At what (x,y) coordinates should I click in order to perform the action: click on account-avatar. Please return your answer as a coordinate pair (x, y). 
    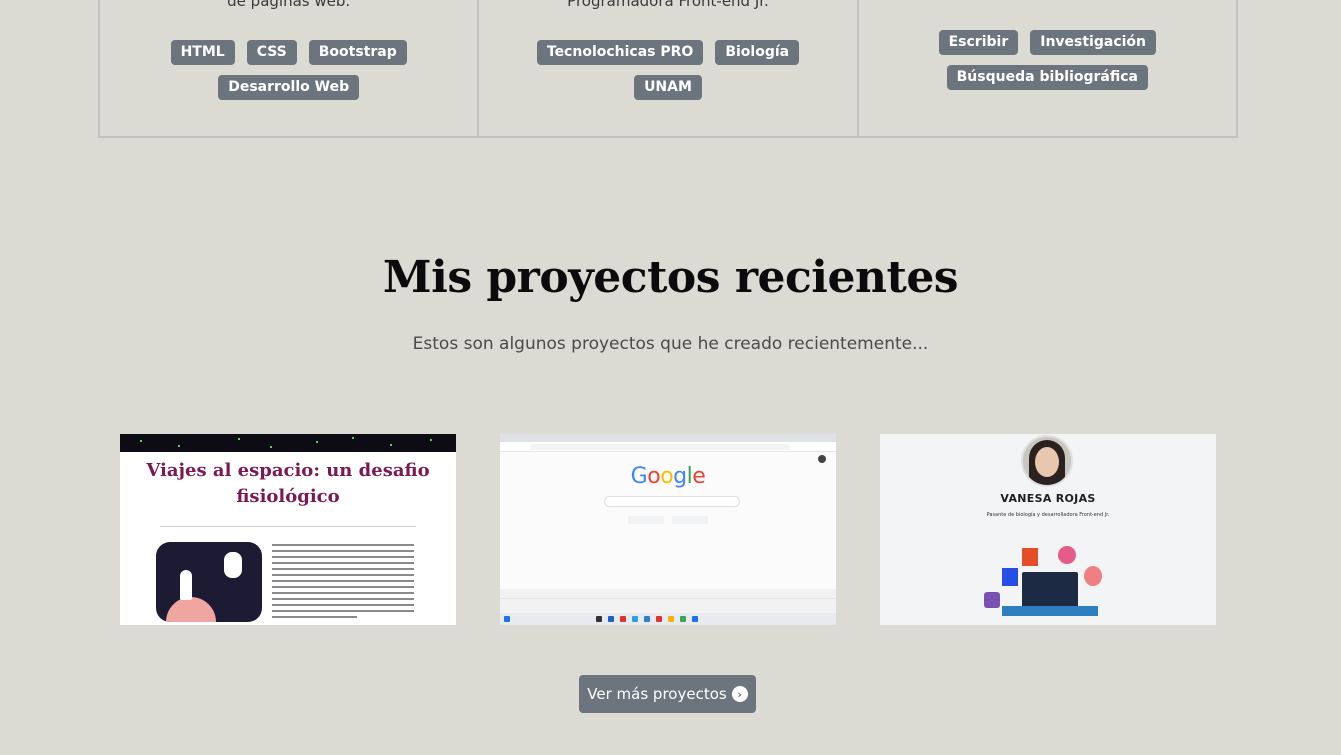
    Looking at the image, I should click on (822, 459).